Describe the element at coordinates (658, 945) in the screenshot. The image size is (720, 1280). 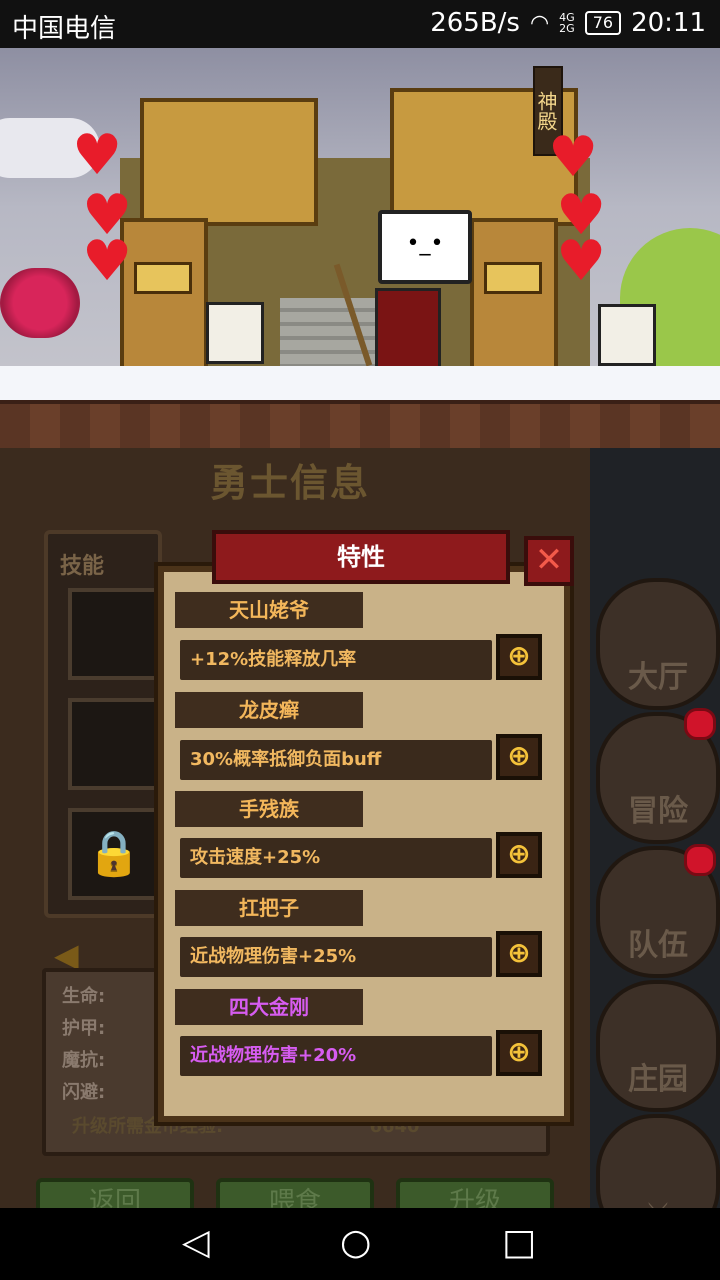
I see `side-button-label: 队伍` at that location.